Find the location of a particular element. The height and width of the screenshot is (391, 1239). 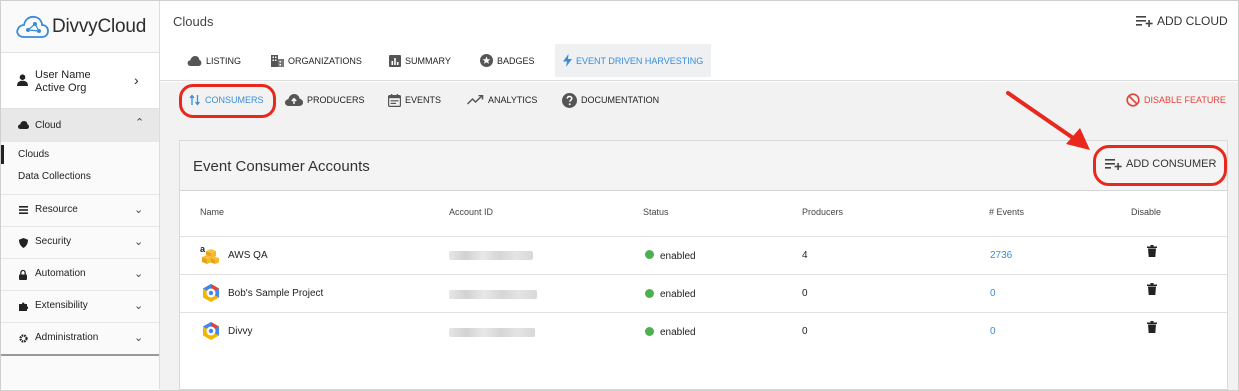

sidebar-item-cloud: Cloud ⌃ is located at coordinates (80, 125).